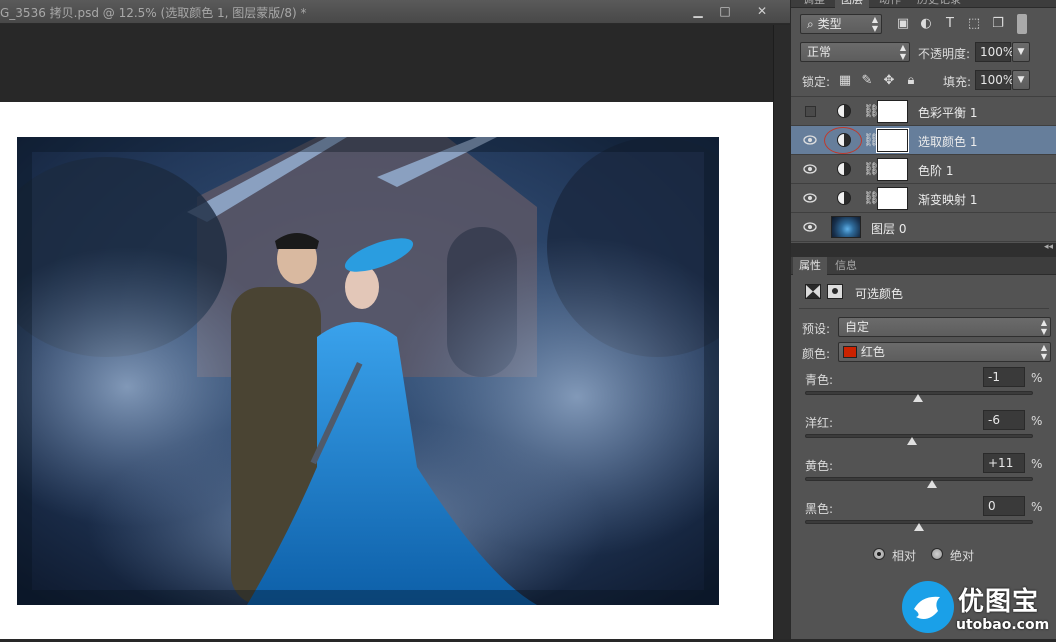 The height and width of the screenshot is (642, 1056). Describe the element at coordinates (937, 554) in the screenshot. I see `absolute-radio` at that location.